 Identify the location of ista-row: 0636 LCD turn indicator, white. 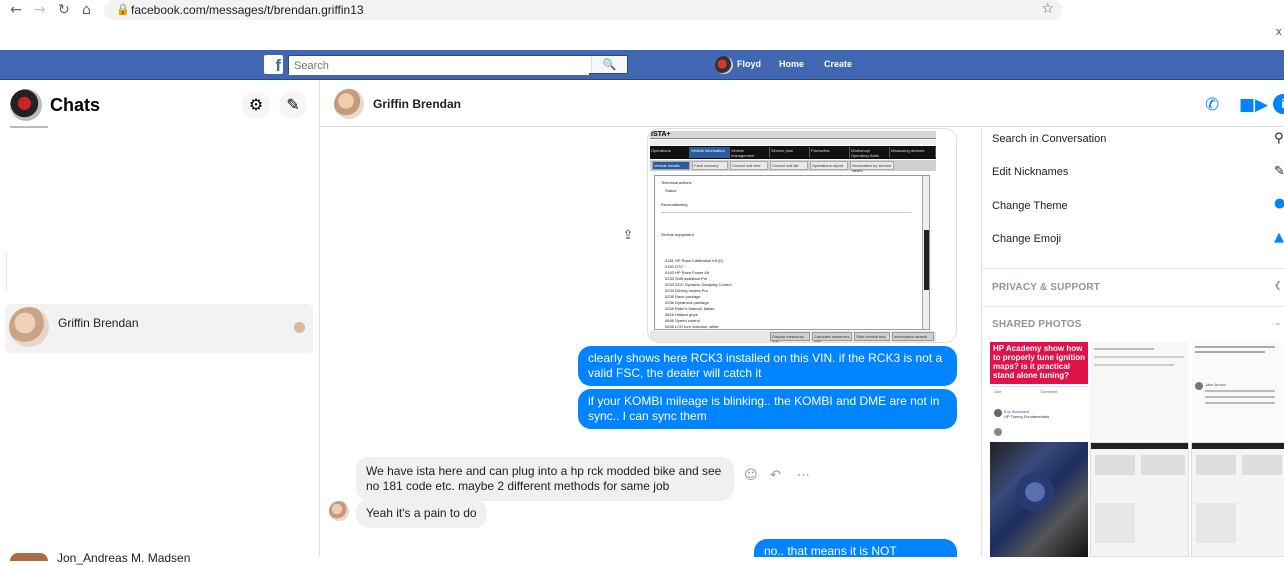
(692, 326).